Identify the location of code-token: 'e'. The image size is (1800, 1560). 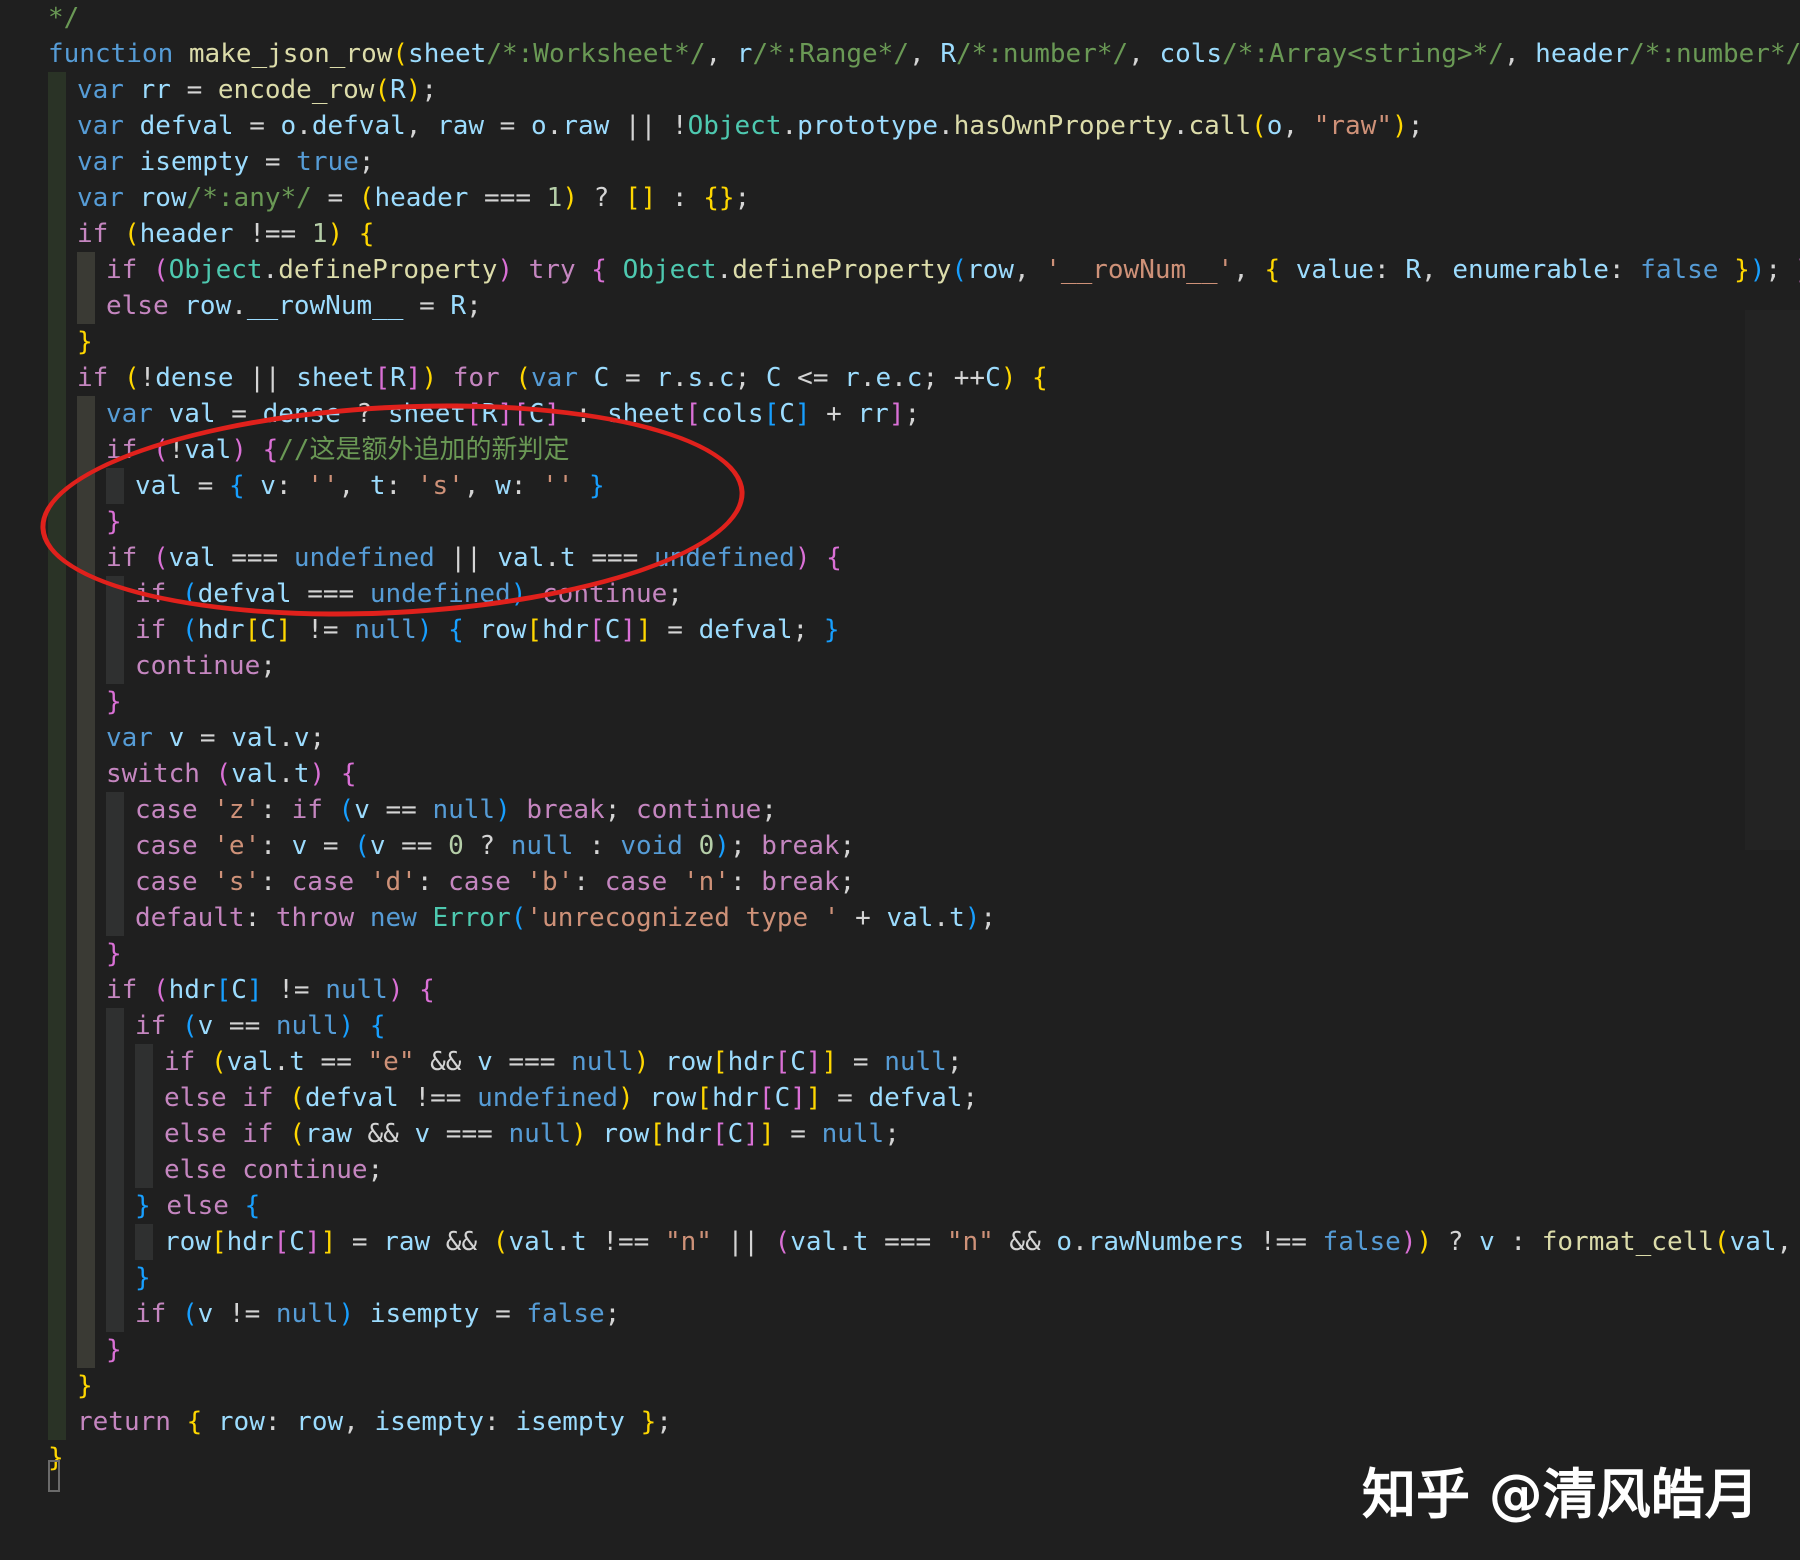
(237, 846).